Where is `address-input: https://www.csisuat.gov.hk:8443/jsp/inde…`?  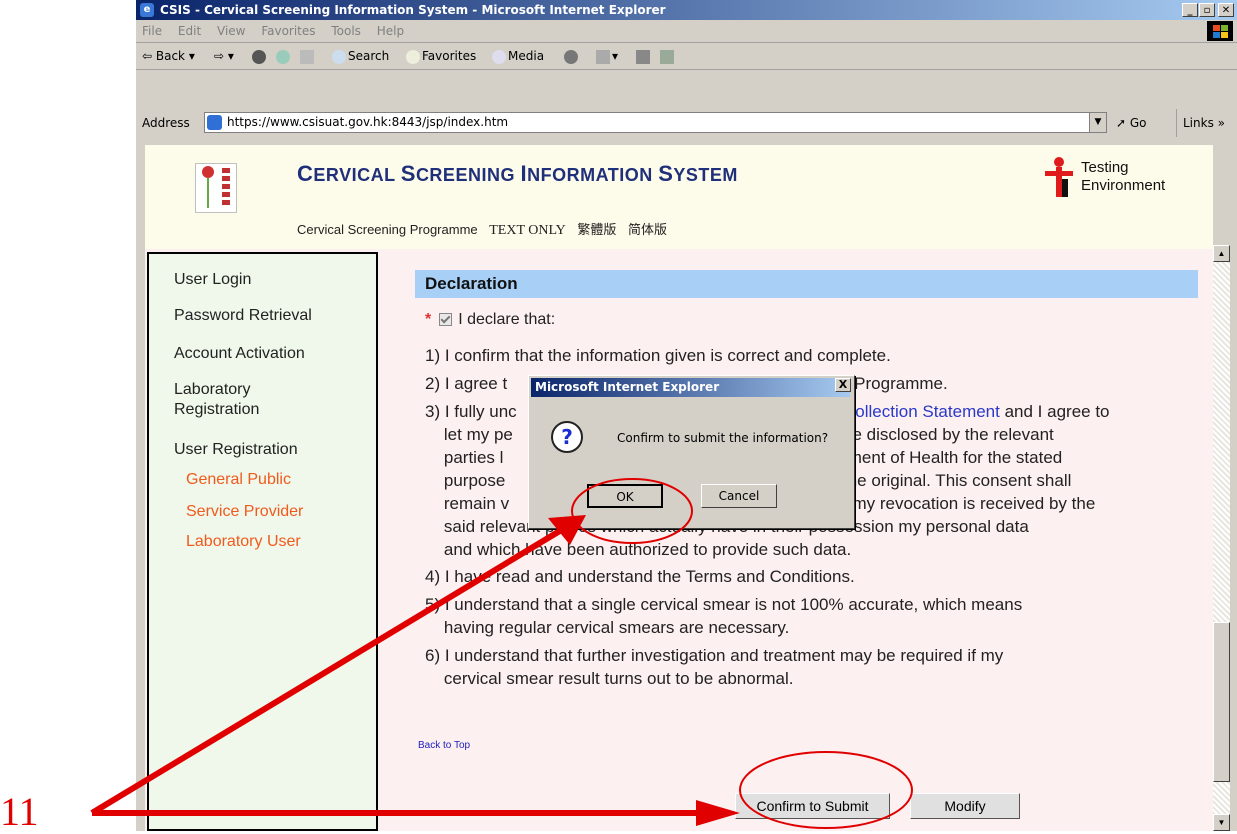 address-input: https://www.csisuat.gov.hk:8443/jsp/inde… is located at coordinates (655, 122).